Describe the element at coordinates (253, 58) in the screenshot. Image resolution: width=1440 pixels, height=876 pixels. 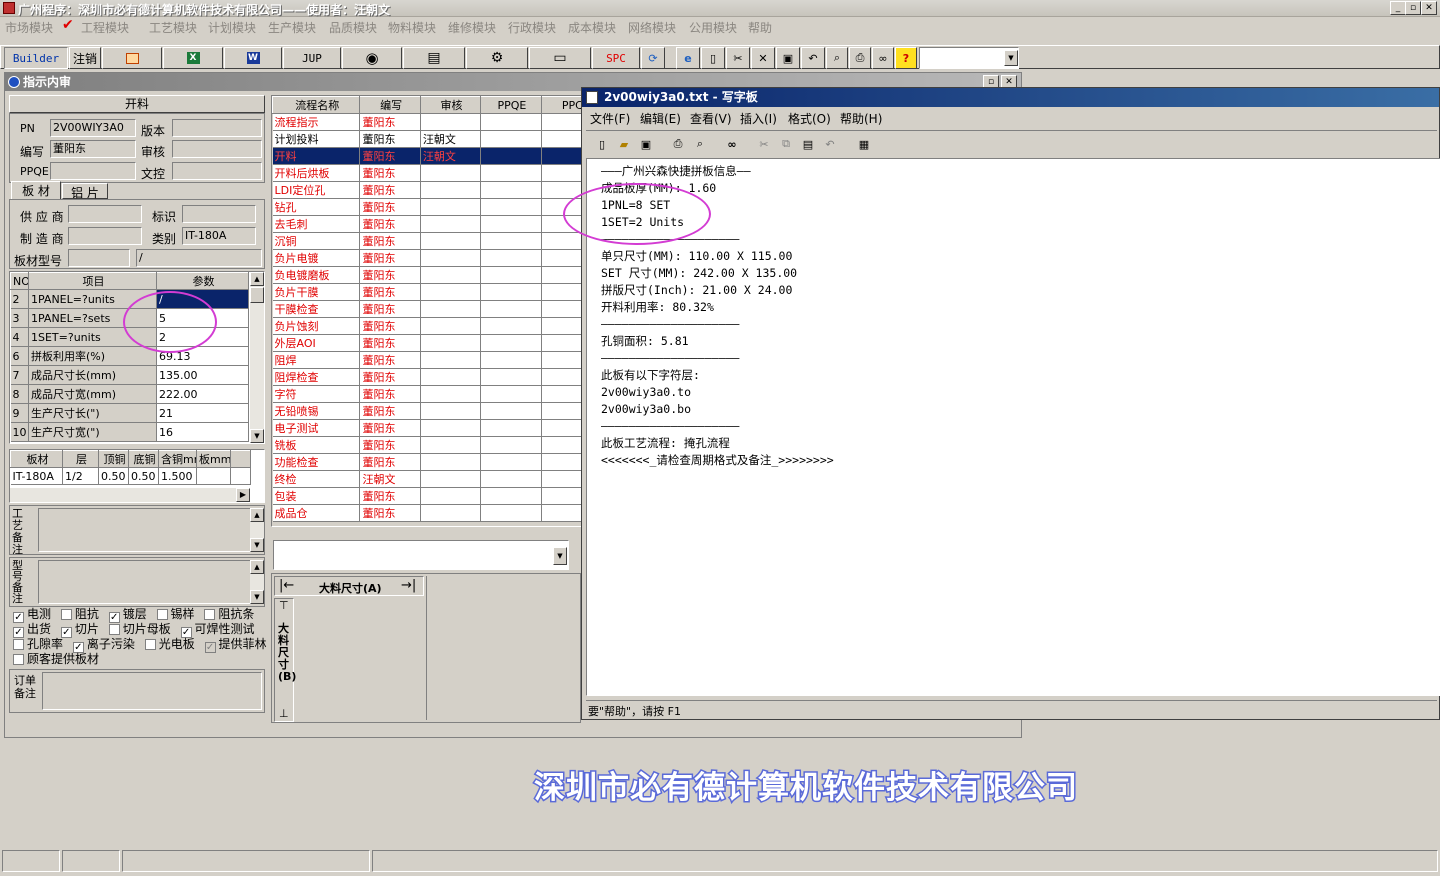
I see `word-button: W` at that location.